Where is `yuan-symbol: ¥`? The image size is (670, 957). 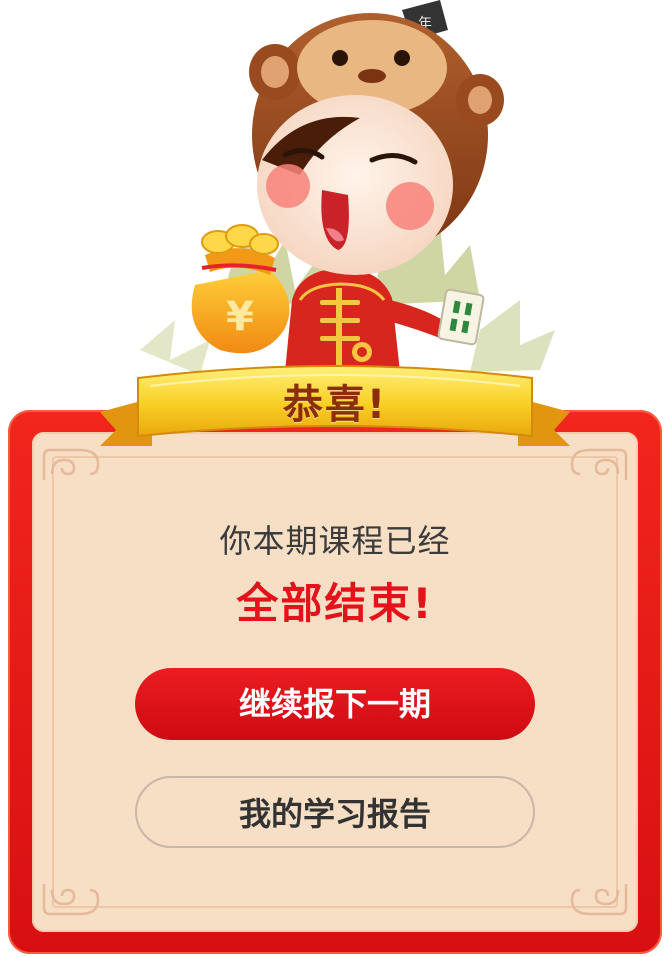 yuan-symbol: ¥ is located at coordinates (240, 317).